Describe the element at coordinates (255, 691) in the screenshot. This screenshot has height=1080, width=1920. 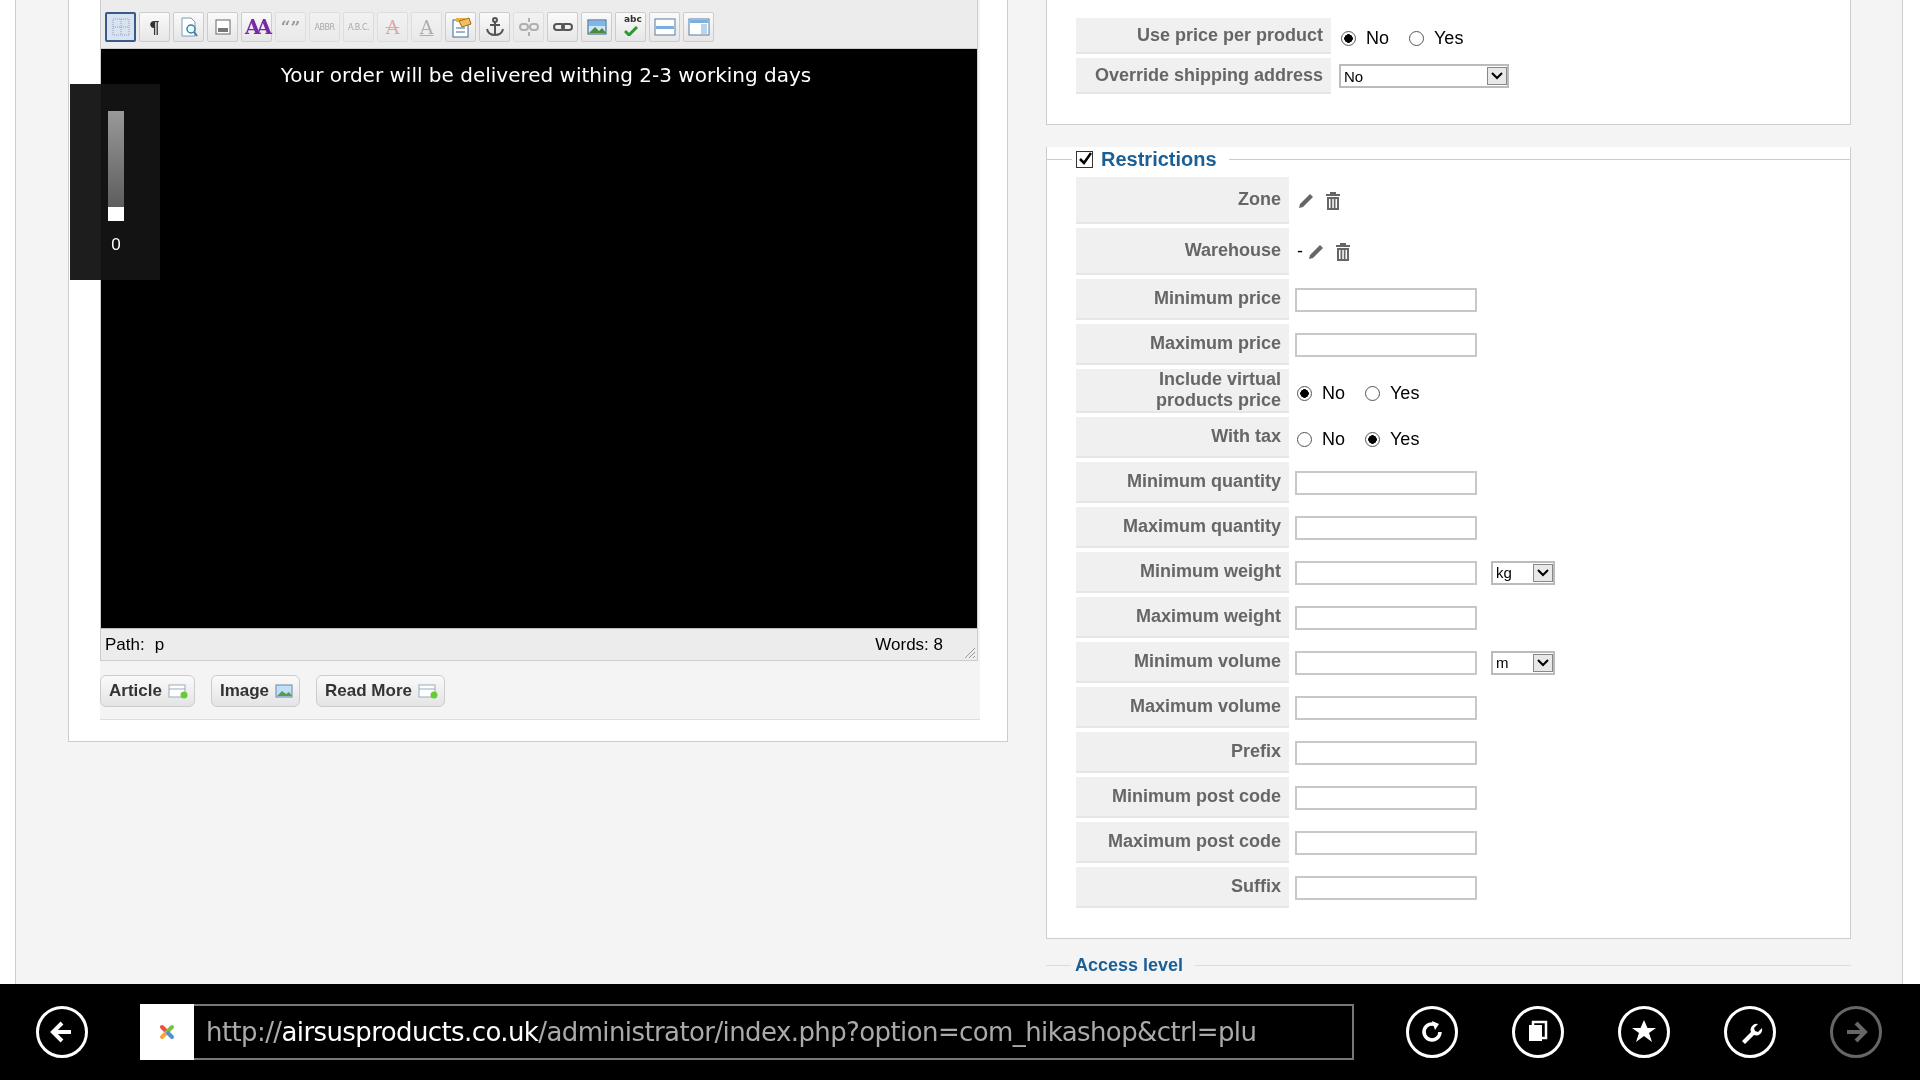
I see `editor-button: Image` at that location.